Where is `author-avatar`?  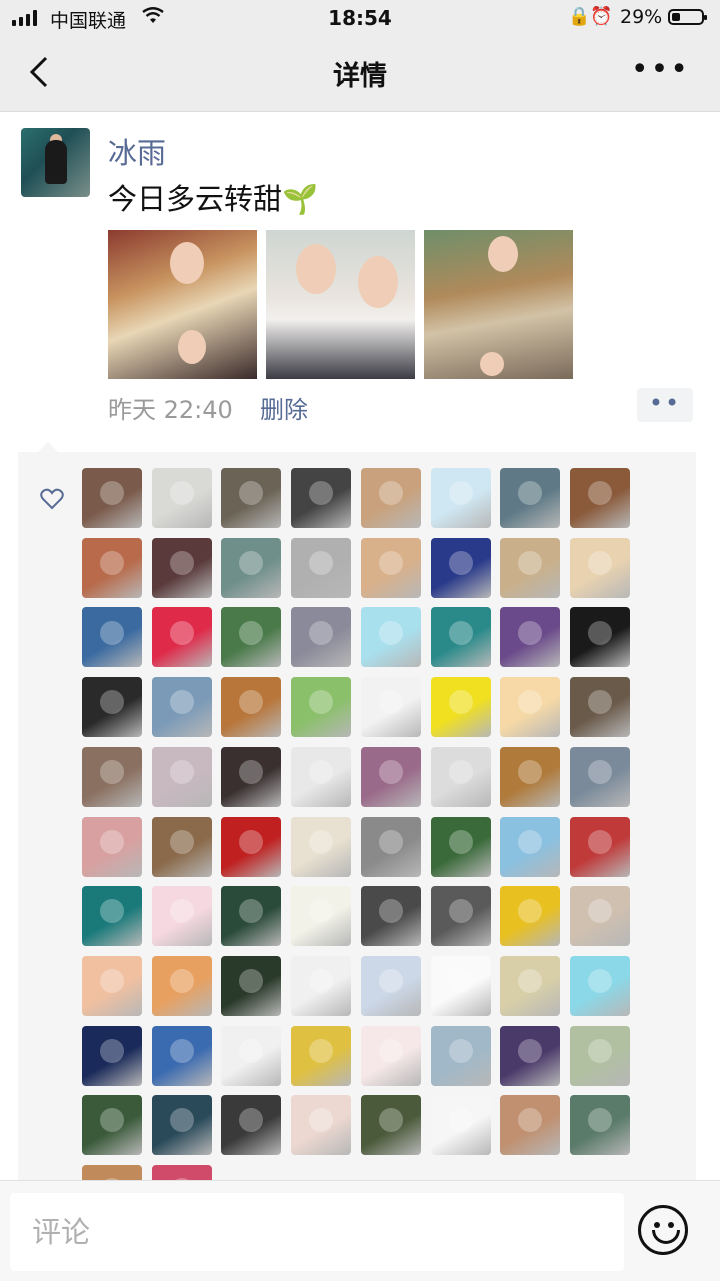
author-avatar is located at coordinates (55, 162).